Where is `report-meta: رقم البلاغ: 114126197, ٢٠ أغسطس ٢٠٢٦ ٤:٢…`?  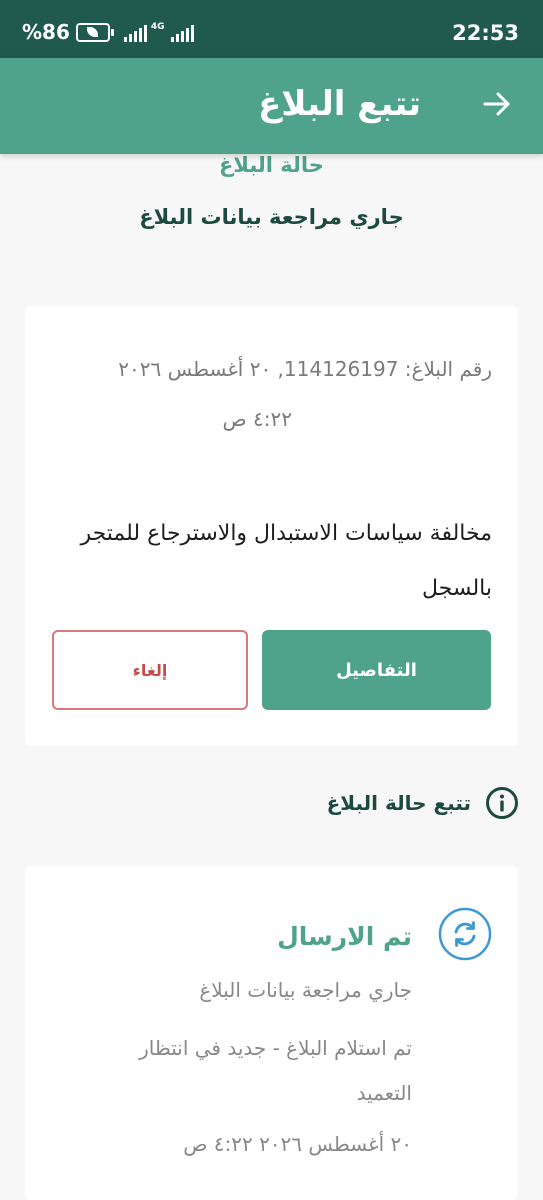
report-meta: رقم البلاغ: 114126197, ٢٠ أغسطس ٢٠٢٦ ٤:٢… is located at coordinates (272, 394).